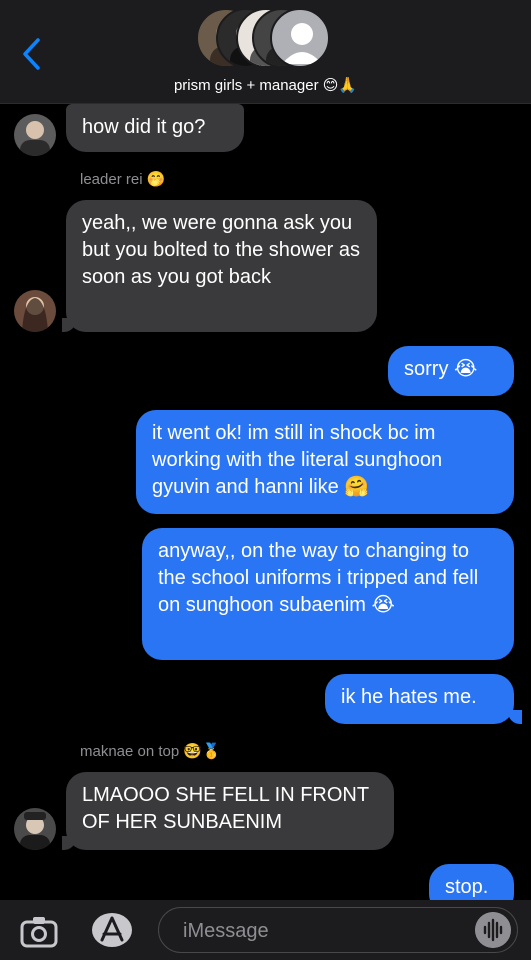  I want to click on camera-icon, so click(39, 931).